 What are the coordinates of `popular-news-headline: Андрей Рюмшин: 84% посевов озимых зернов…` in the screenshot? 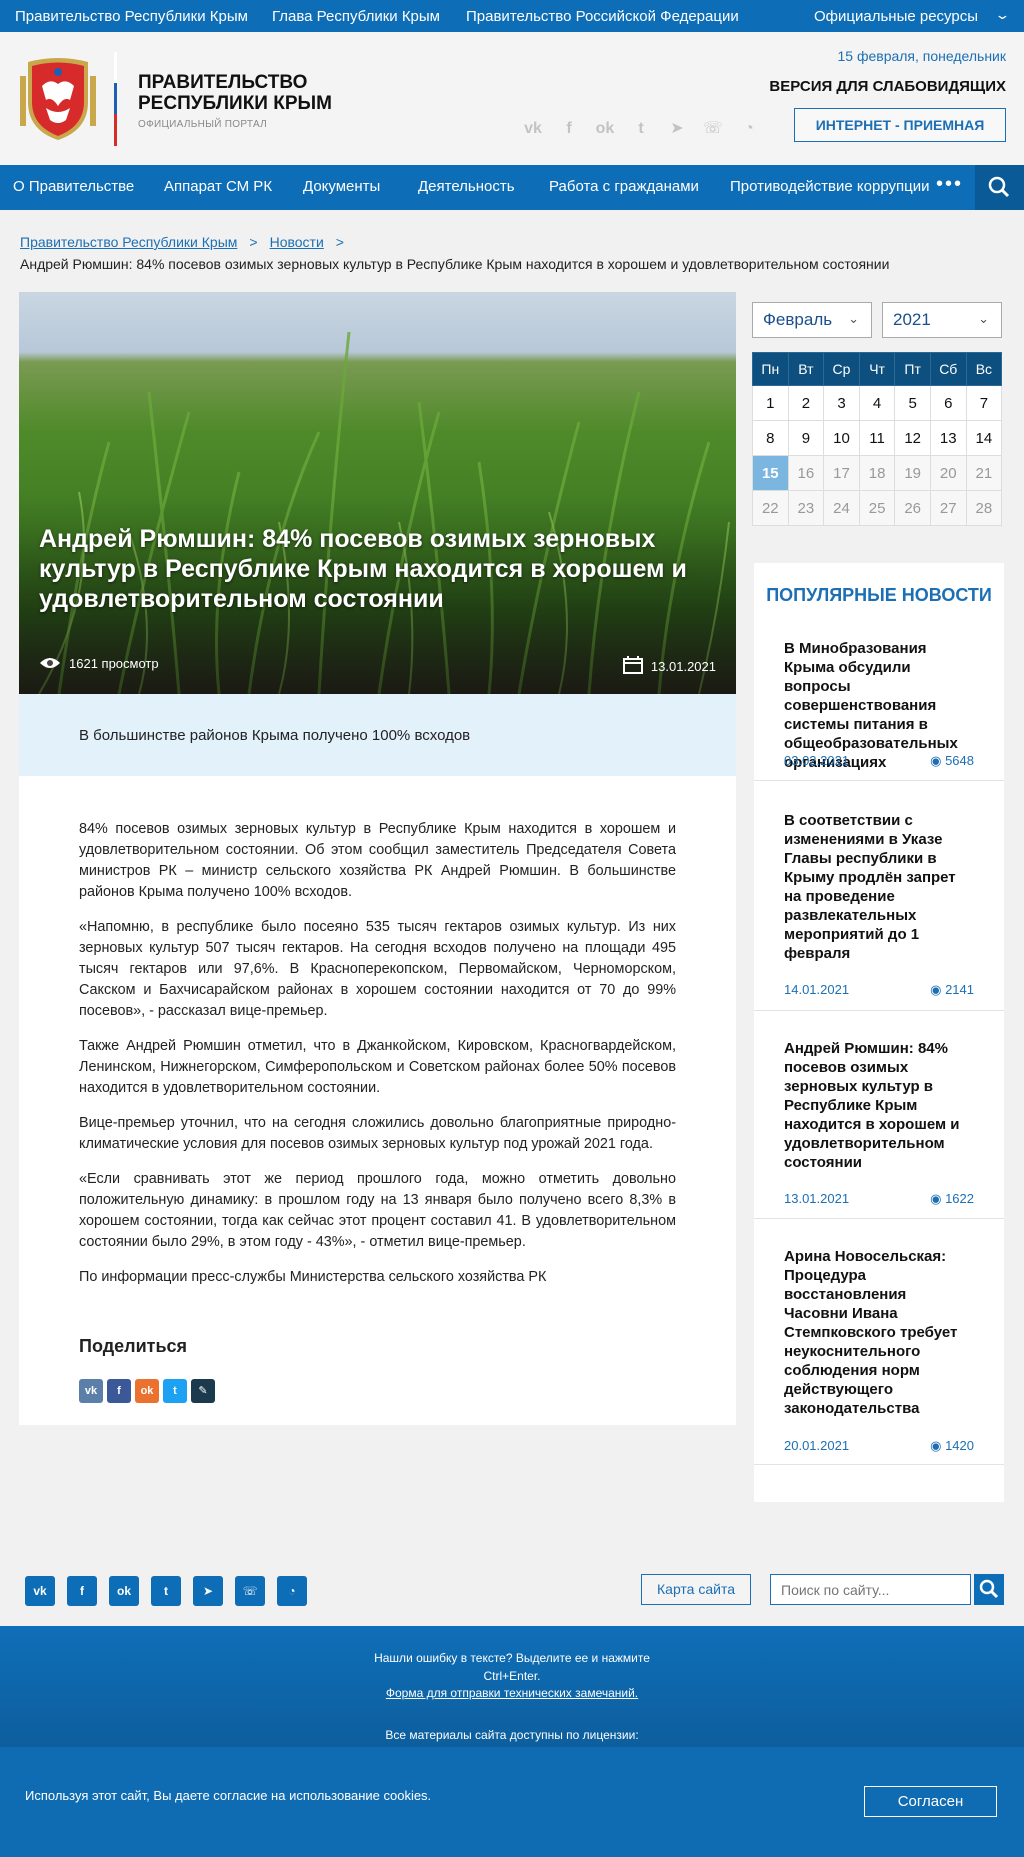 It's located at (879, 1105).